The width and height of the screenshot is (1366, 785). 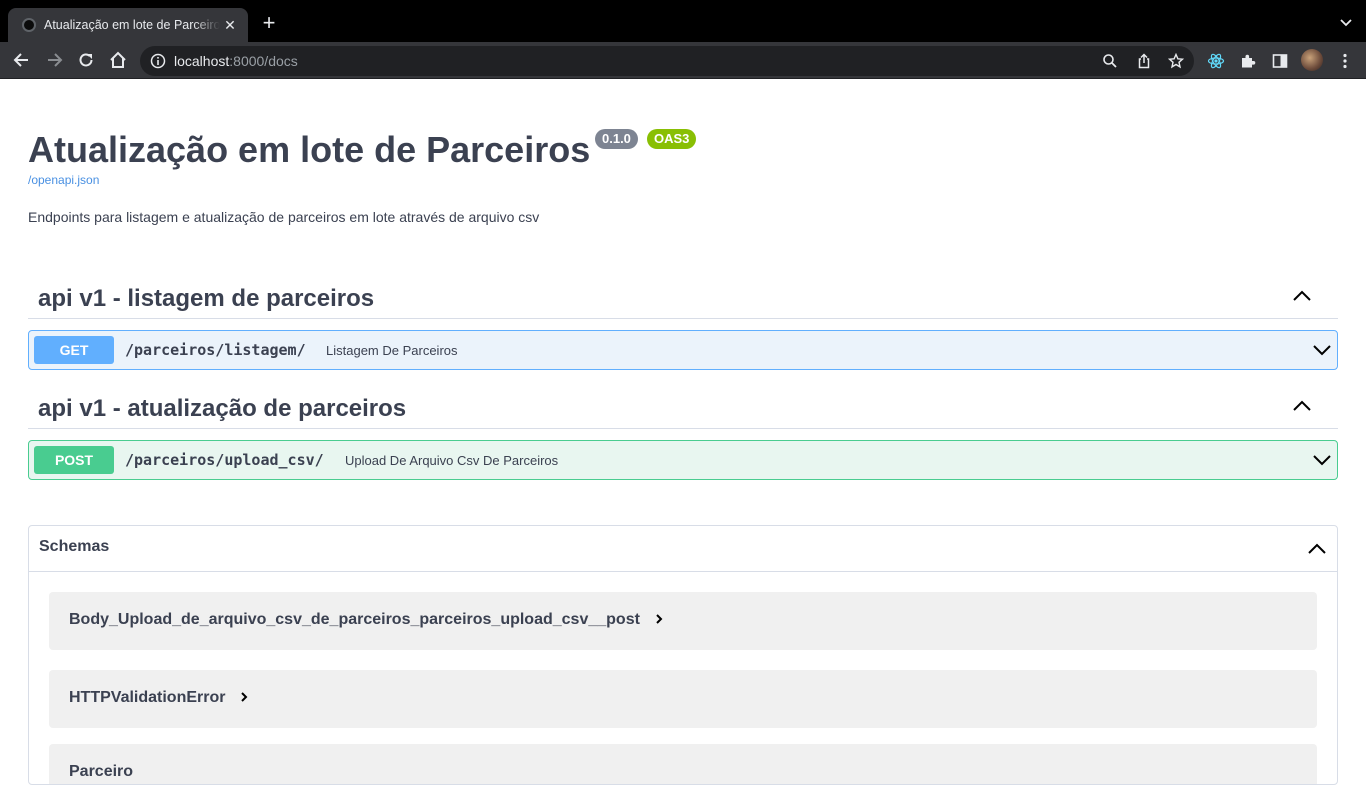 I want to click on search-icon, so click(x=1110, y=61).